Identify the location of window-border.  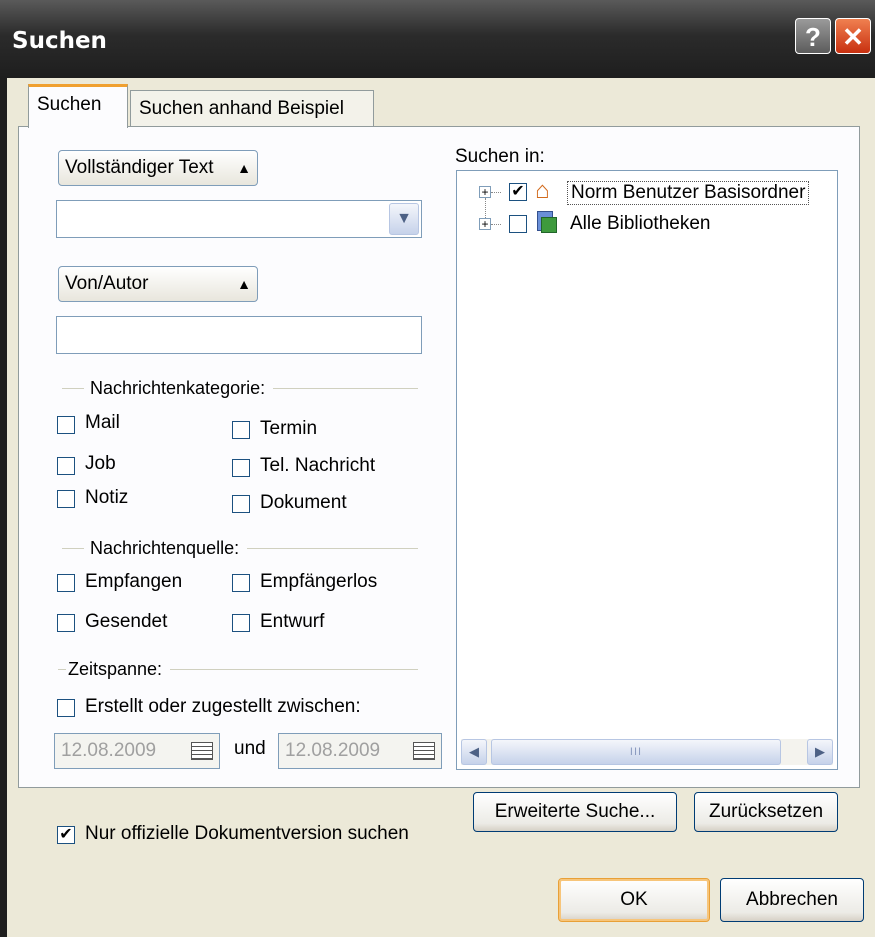
(3, 507).